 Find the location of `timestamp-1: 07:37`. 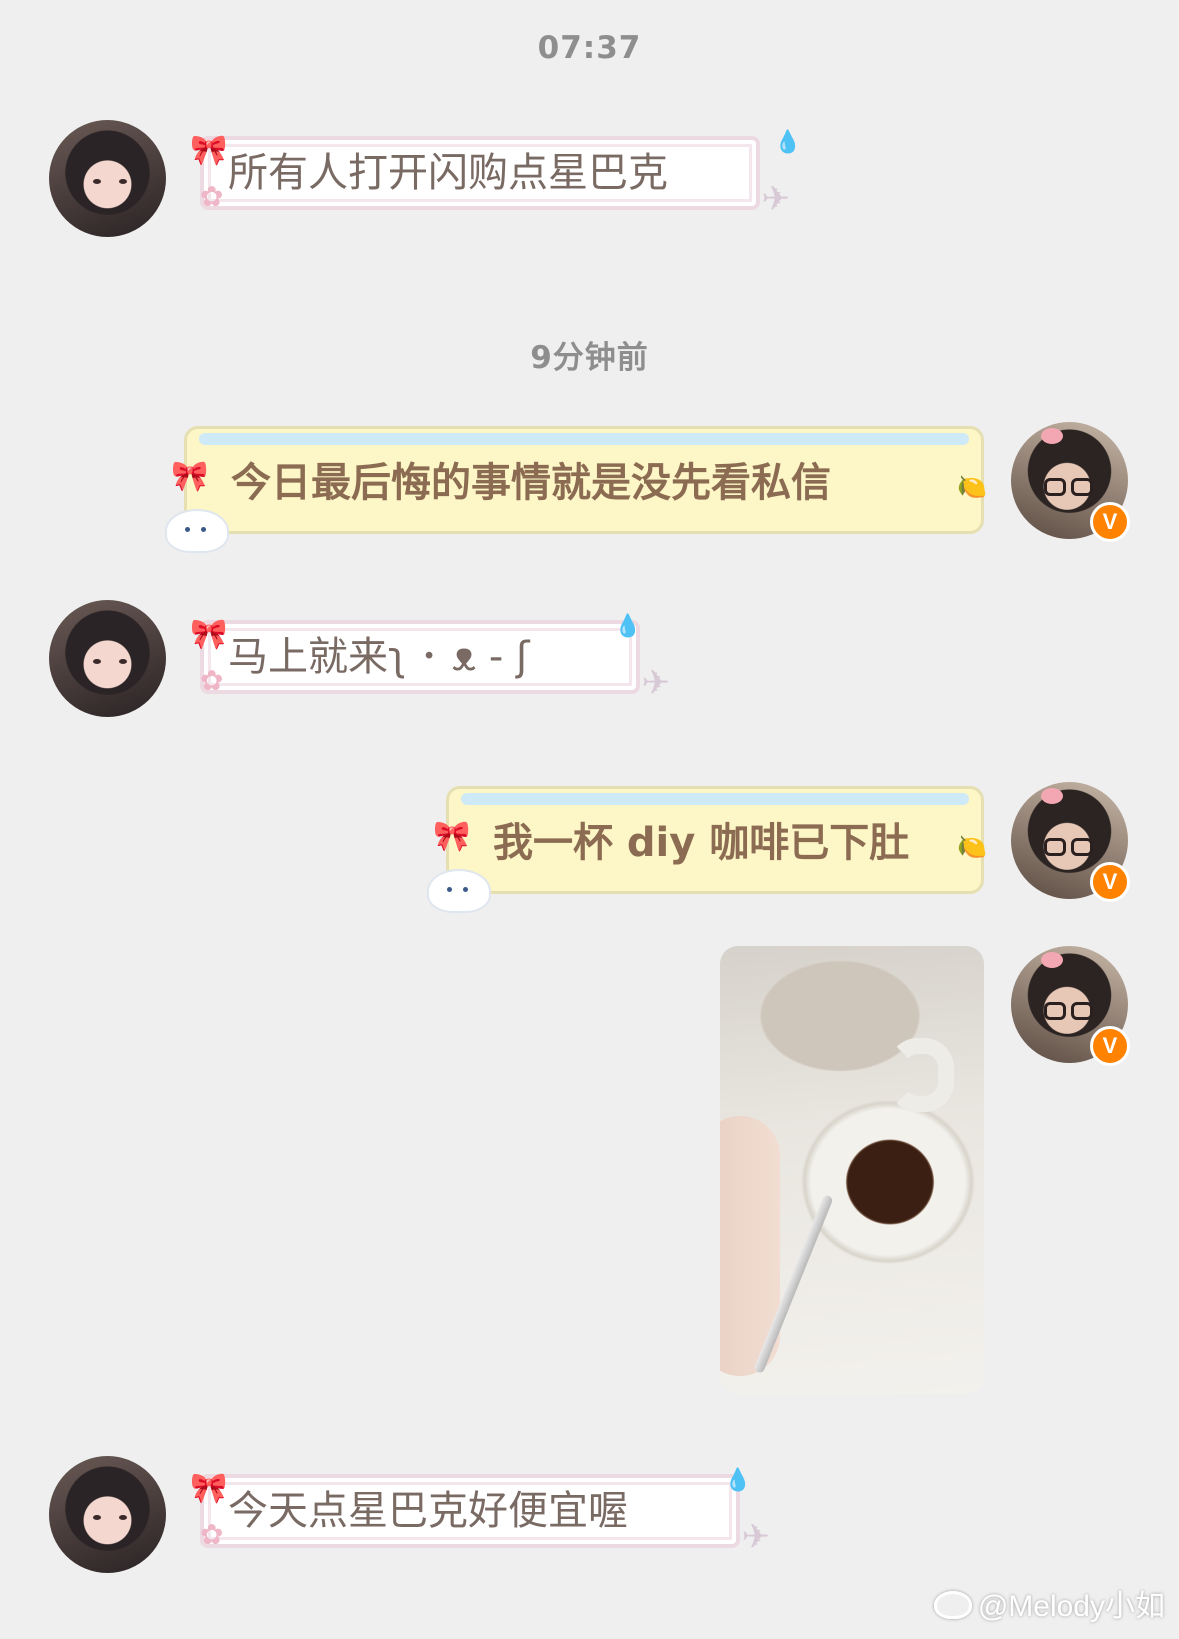

timestamp-1: 07:37 is located at coordinates (589, 48).